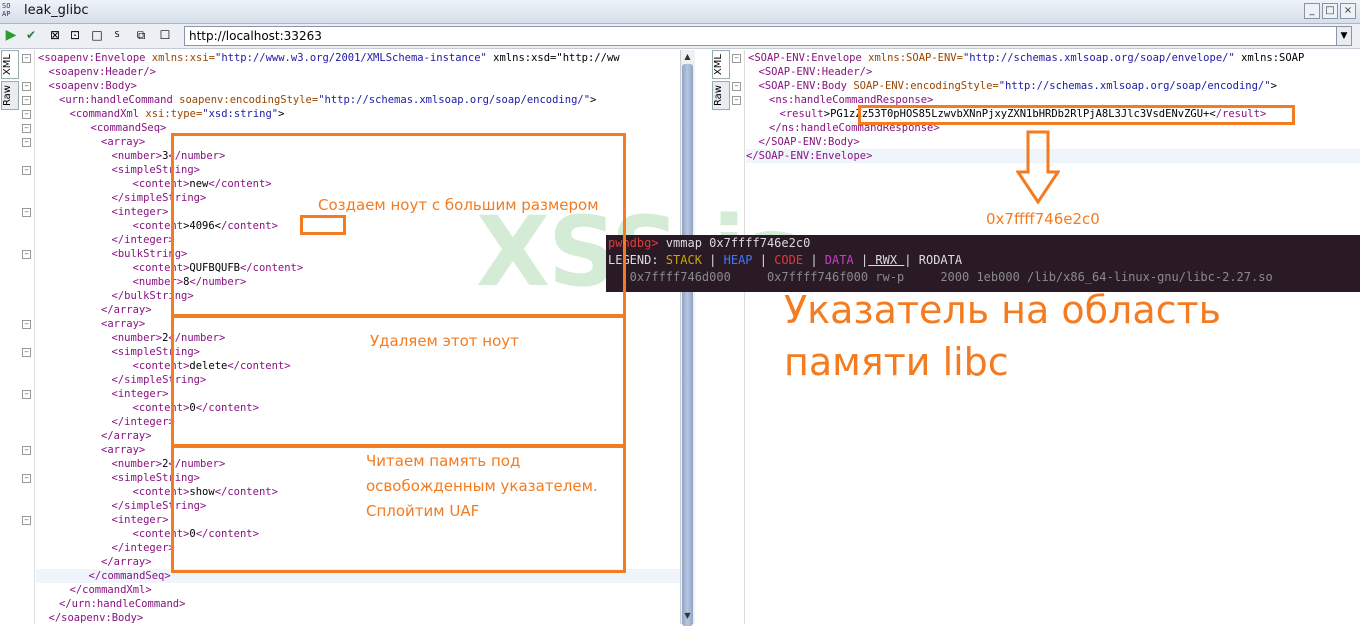 This screenshot has width=1360, height=626. I want to click on xml-tag: <SOAP-ENV:Envelope, so click(805, 58).